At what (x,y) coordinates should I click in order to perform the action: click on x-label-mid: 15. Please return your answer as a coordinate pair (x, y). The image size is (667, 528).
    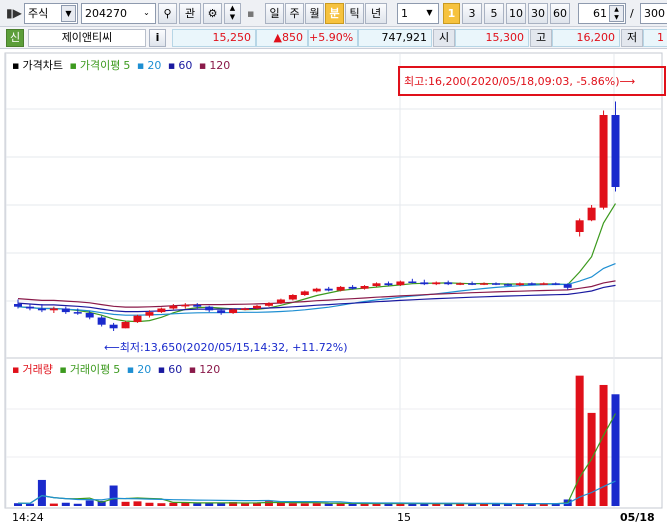
    Looking at the image, I should click on (404, 517).